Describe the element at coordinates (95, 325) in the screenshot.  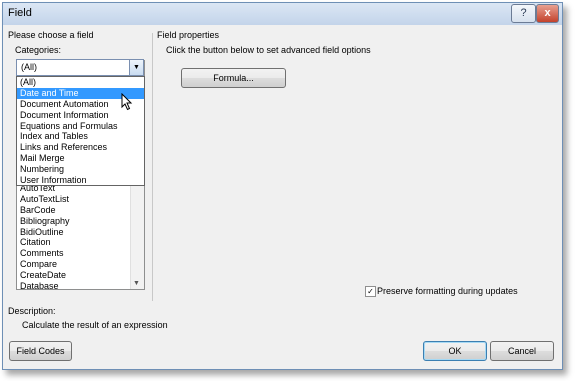
I see `description-text: Calculate the result of an expression` at that location.